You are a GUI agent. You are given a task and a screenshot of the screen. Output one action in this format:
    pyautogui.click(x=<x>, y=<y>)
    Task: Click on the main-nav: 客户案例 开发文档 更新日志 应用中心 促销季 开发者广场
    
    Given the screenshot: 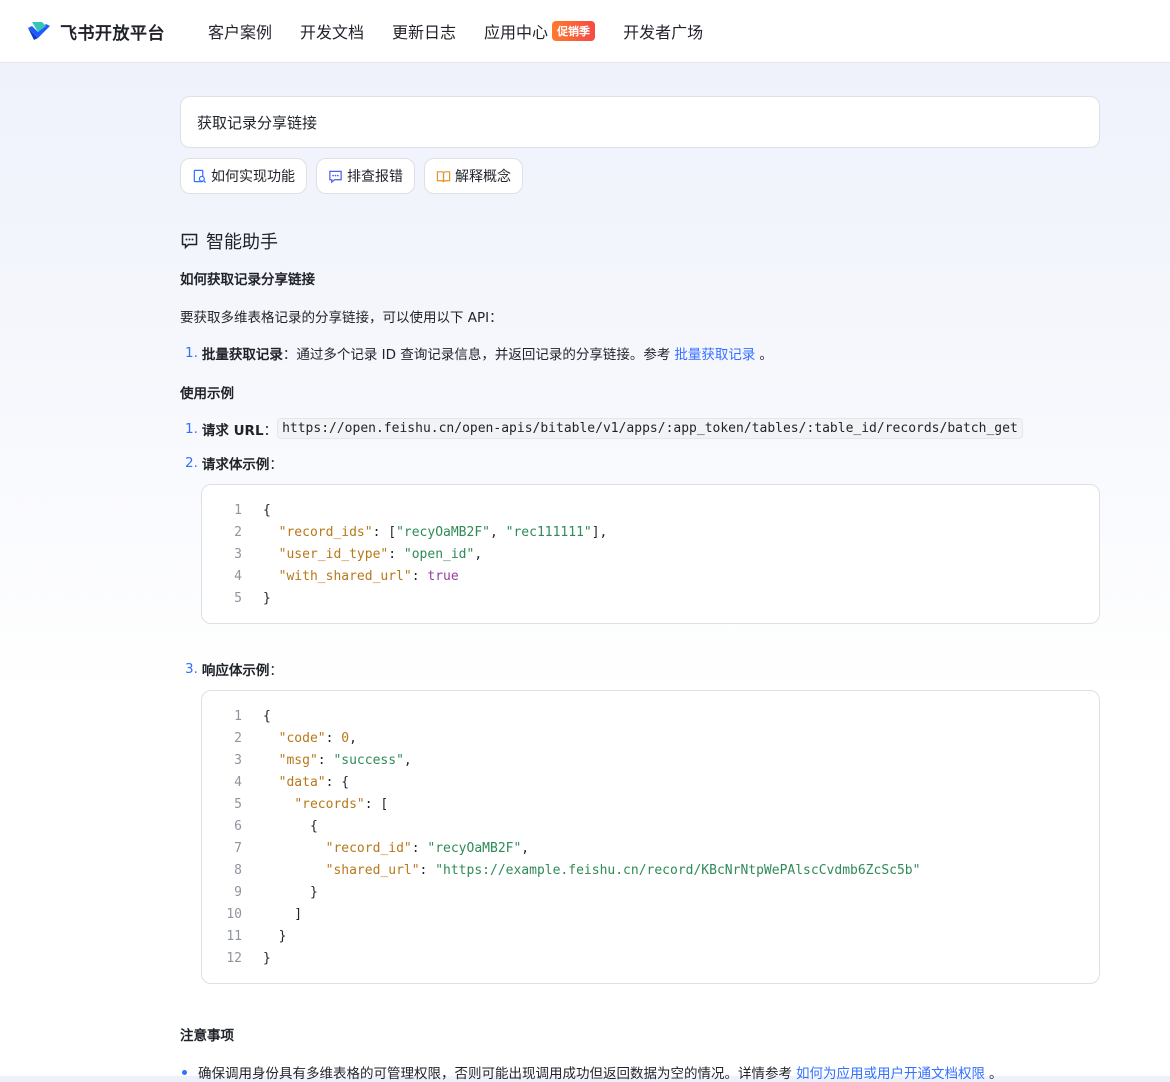 What is the action you would take?
    pyautogui.click(x=469, y=31)
    